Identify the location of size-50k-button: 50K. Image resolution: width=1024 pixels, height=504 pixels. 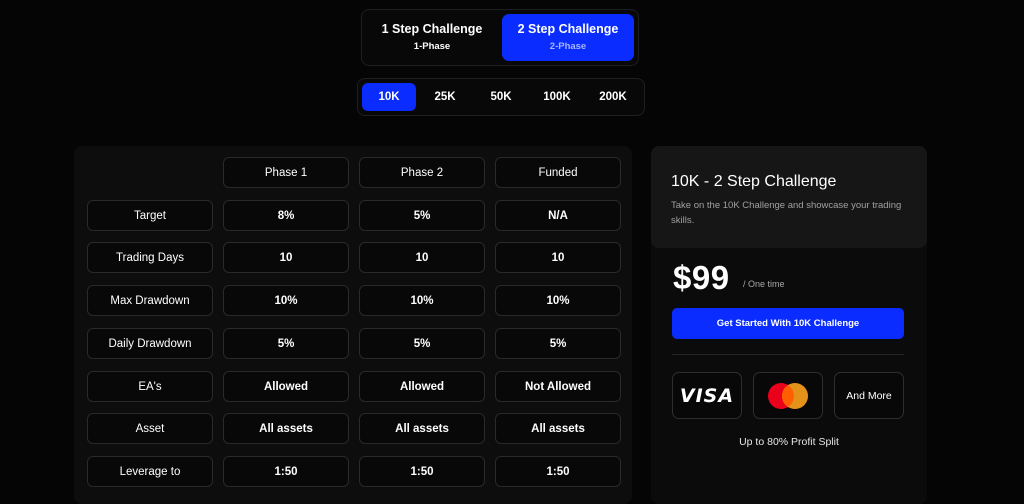
(501, 97).